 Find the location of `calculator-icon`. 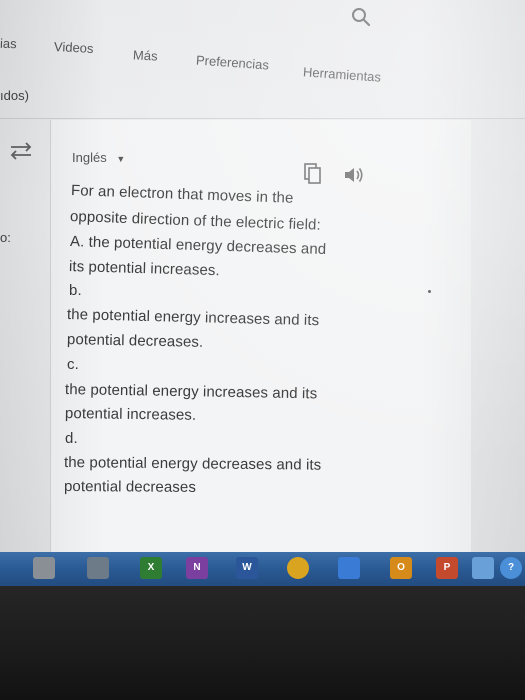

calculator-icon is located at coordinates (98, 568).